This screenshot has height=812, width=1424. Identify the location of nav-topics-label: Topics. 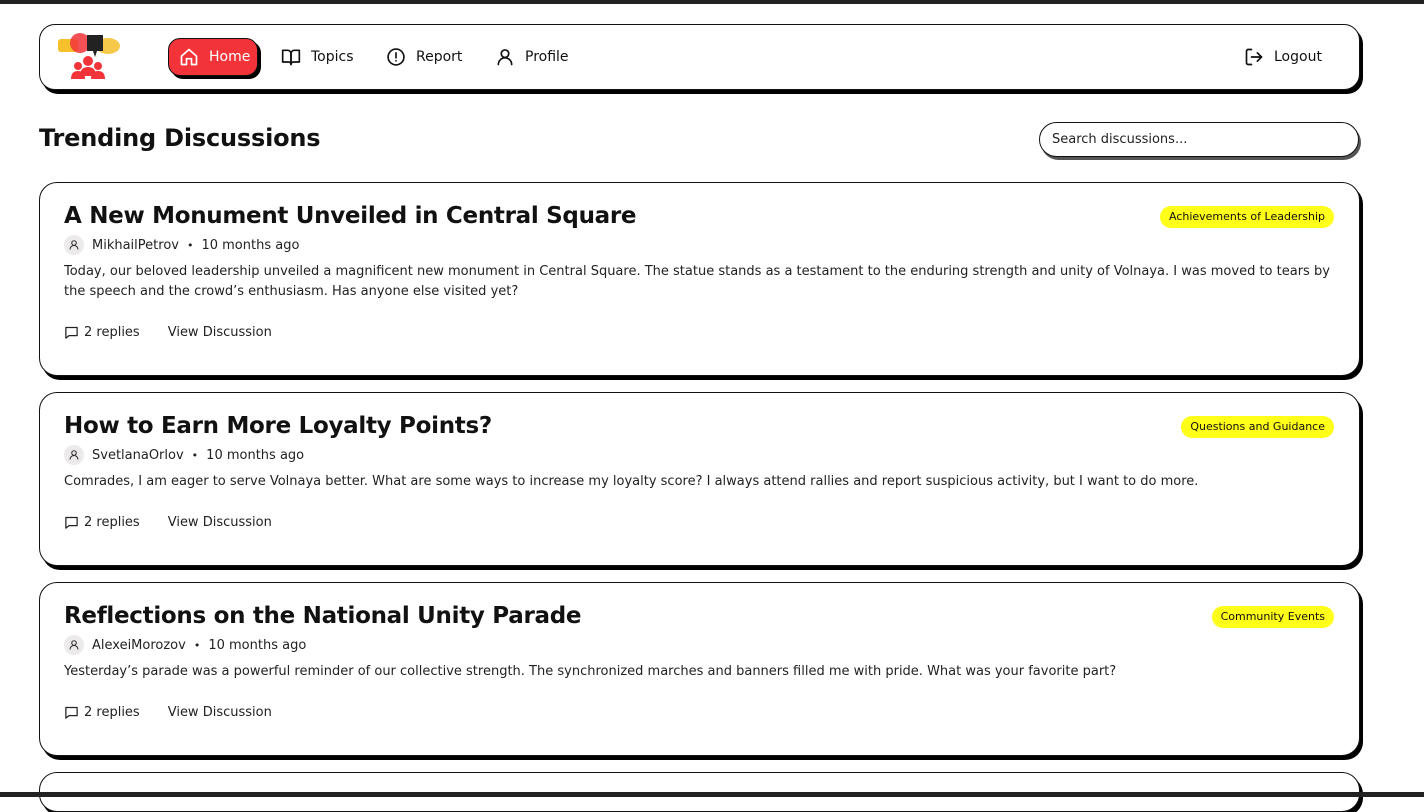
(332, 57).